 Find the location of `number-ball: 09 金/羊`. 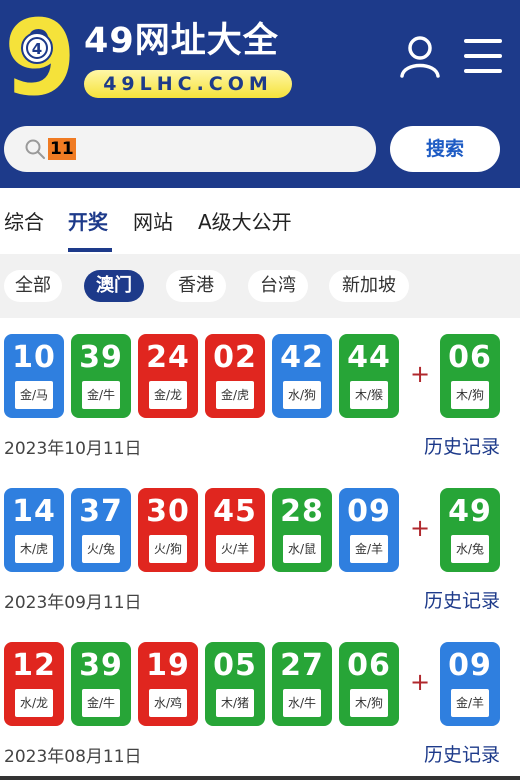

number-ball: 09 金/羊 is located at coordinates (369, 530).